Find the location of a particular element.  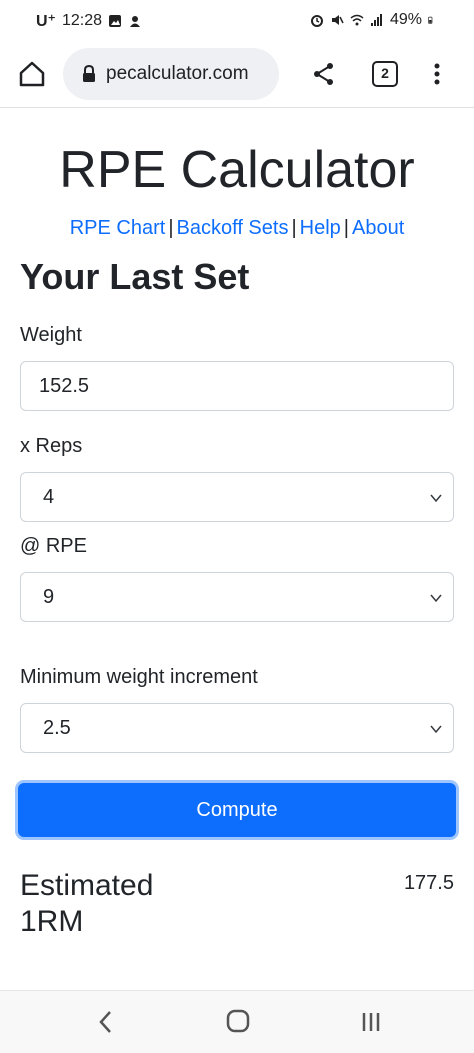

rpe-chart-link: RPE Chart is located at coordinates (118, 228).